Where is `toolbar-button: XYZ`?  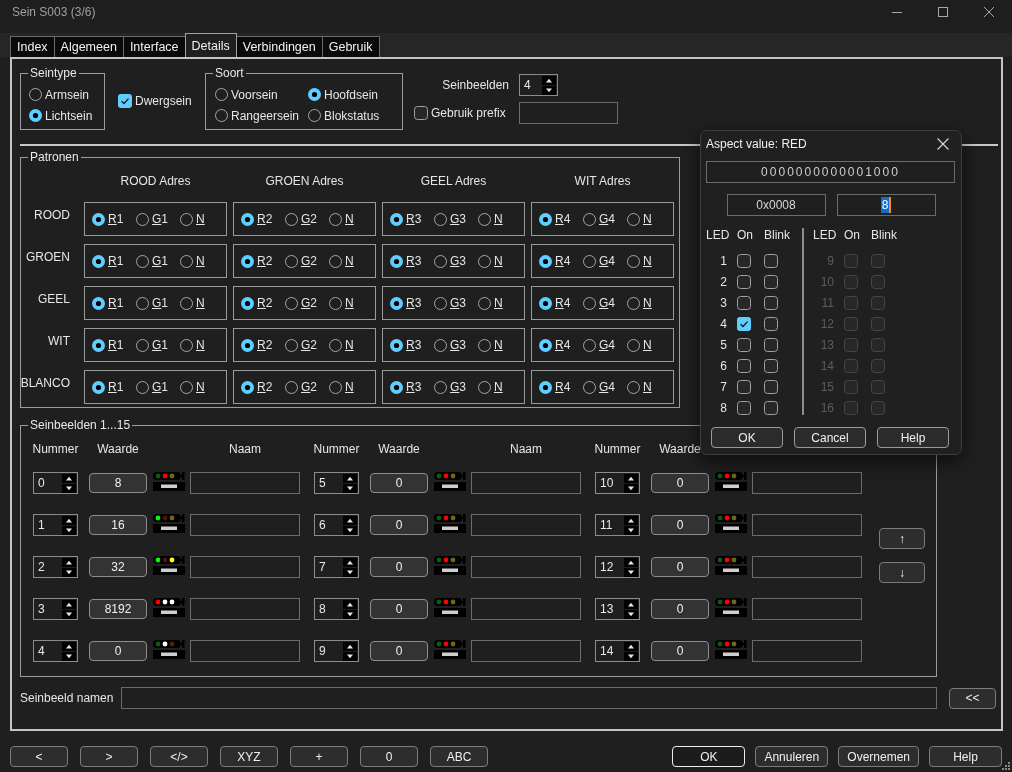
toolbar-button: XYZ is located at coordinates (249, 756).